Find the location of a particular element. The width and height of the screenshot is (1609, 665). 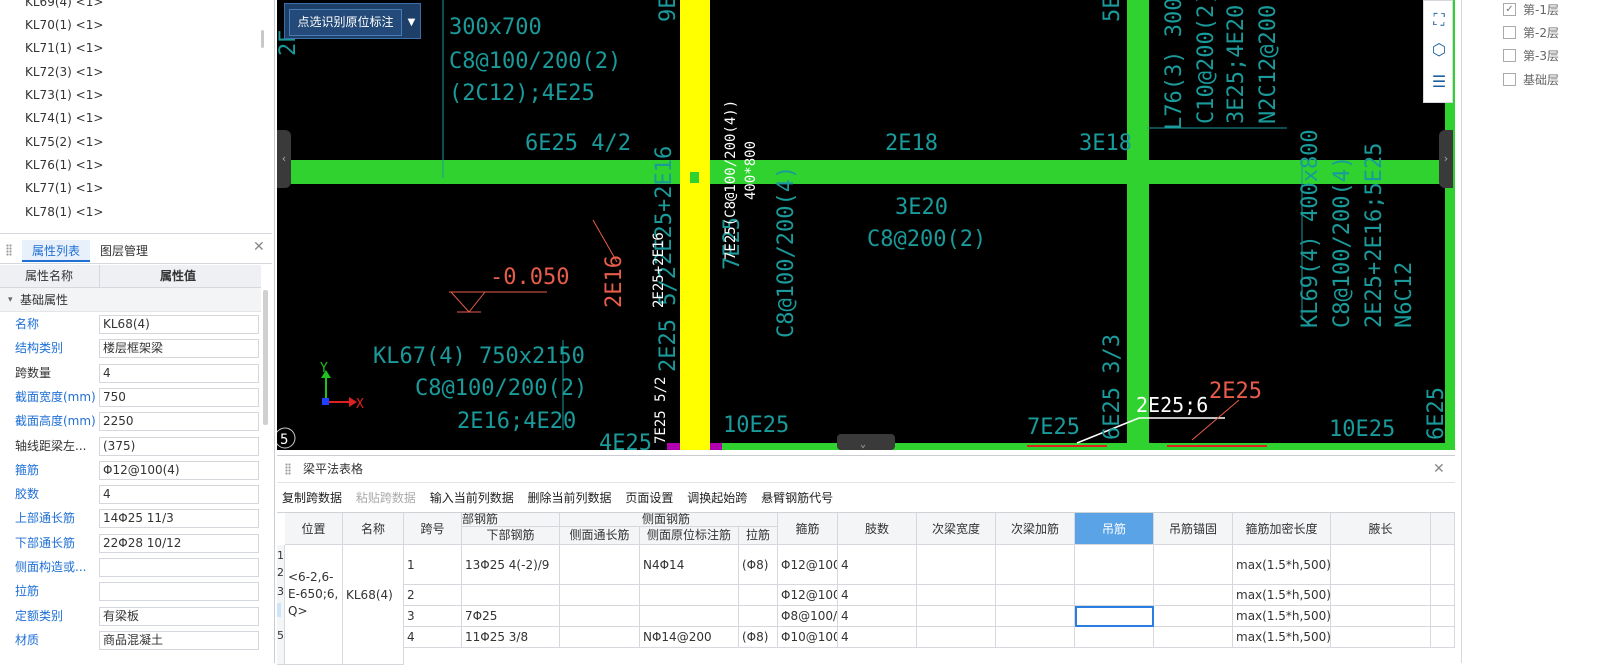

input-column-button: 输入当前列数据 is located at coordinates (472, 498).